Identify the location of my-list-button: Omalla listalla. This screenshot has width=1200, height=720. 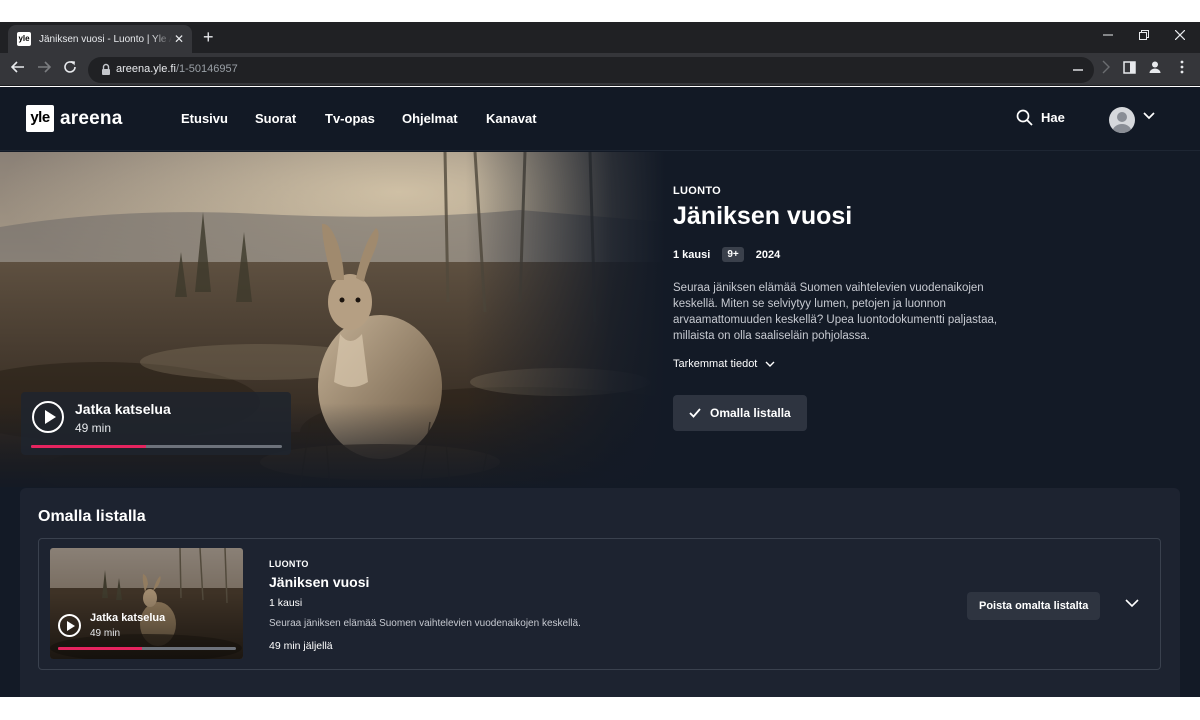
(740, 413).